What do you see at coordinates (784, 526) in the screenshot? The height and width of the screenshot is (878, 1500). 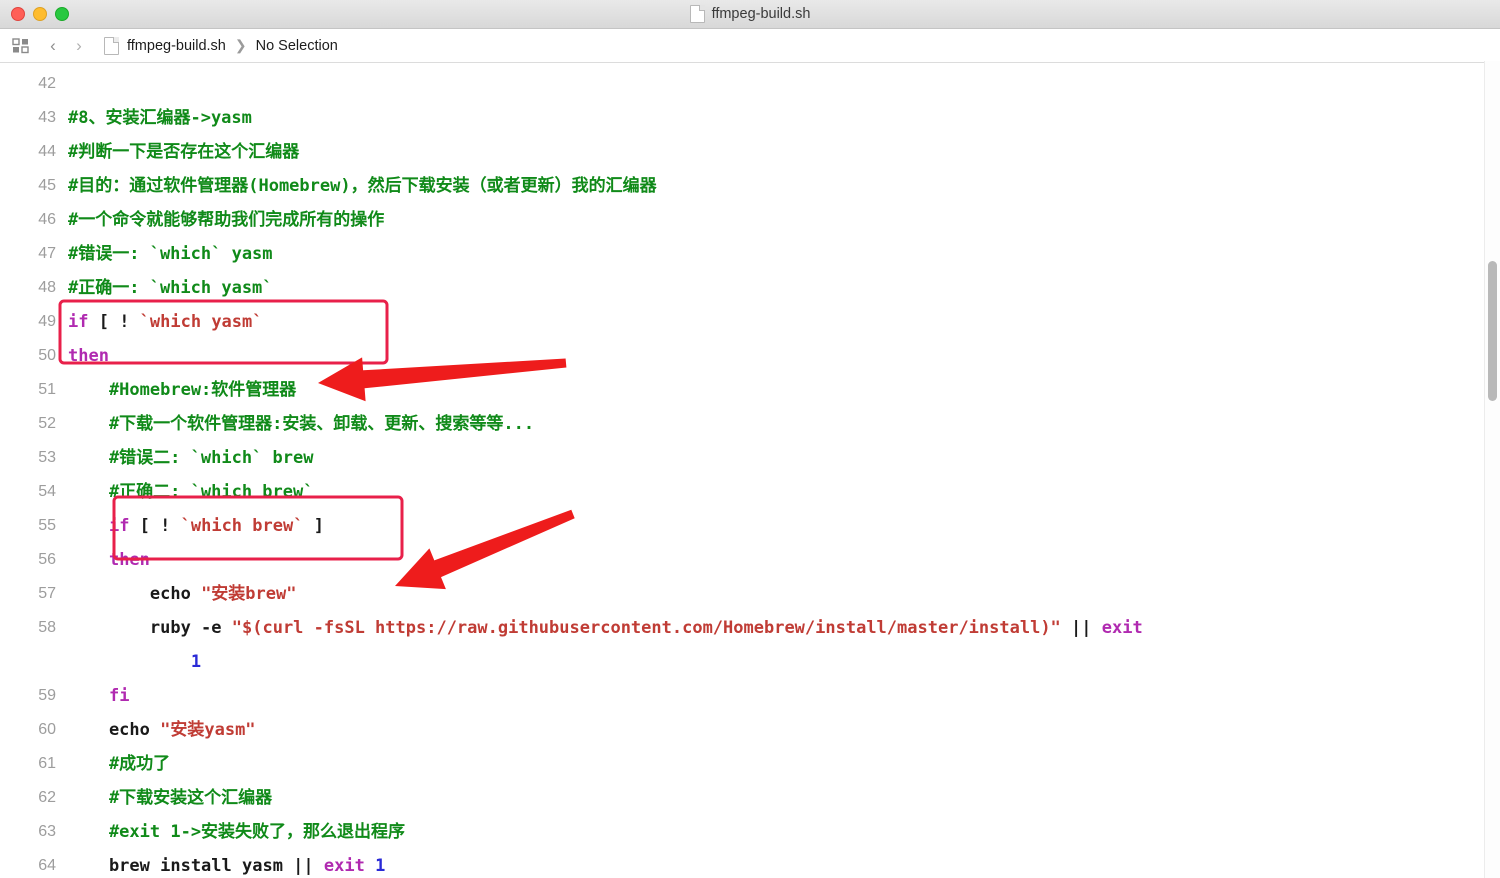 I see `line-source: if [ ! `which brew` ]` at bounding box center [784, 526].